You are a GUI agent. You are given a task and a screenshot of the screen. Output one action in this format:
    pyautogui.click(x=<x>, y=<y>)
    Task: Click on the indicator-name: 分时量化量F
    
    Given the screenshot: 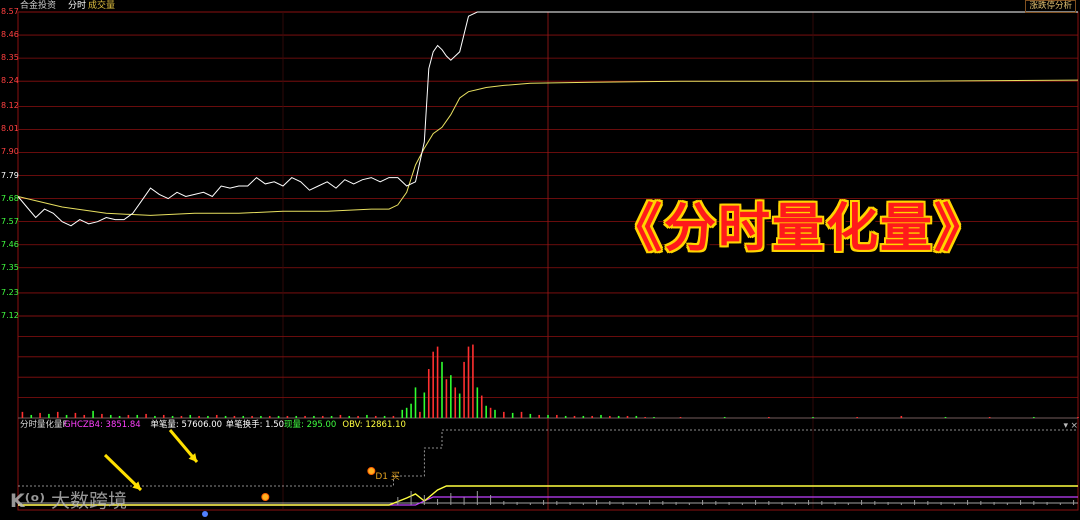 What is the action you would take?
    pyautogui.click(x=43, y=425)
    